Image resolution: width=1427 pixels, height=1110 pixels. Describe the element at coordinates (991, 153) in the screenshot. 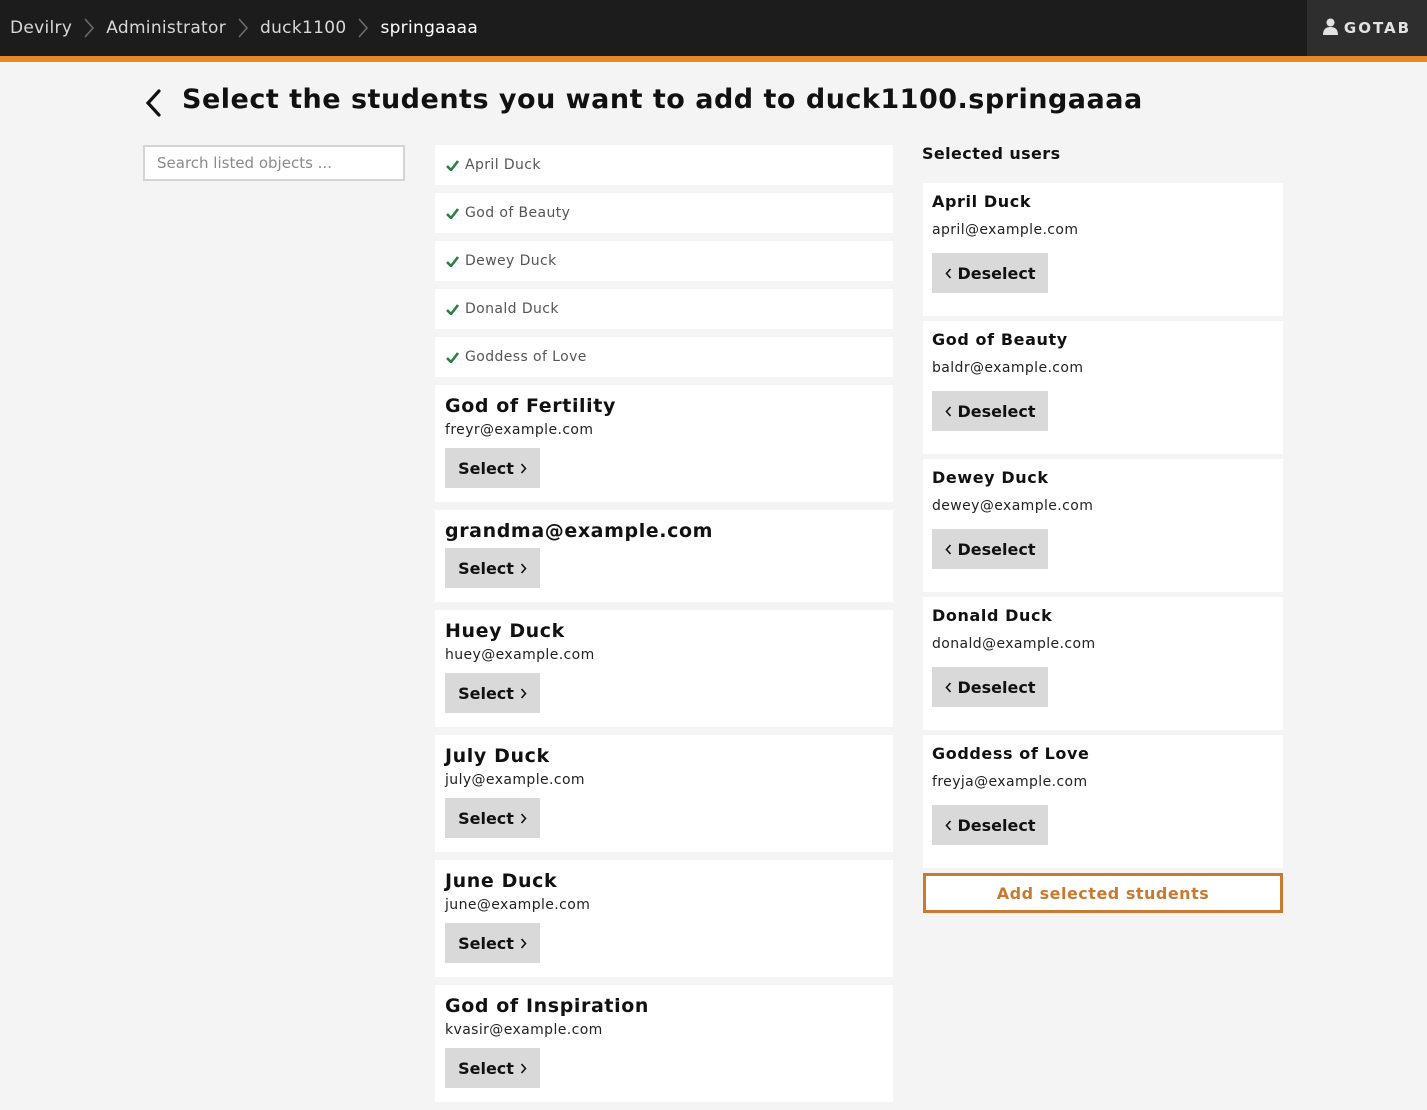

I see `selected-users-heading: Selected users` at that location.